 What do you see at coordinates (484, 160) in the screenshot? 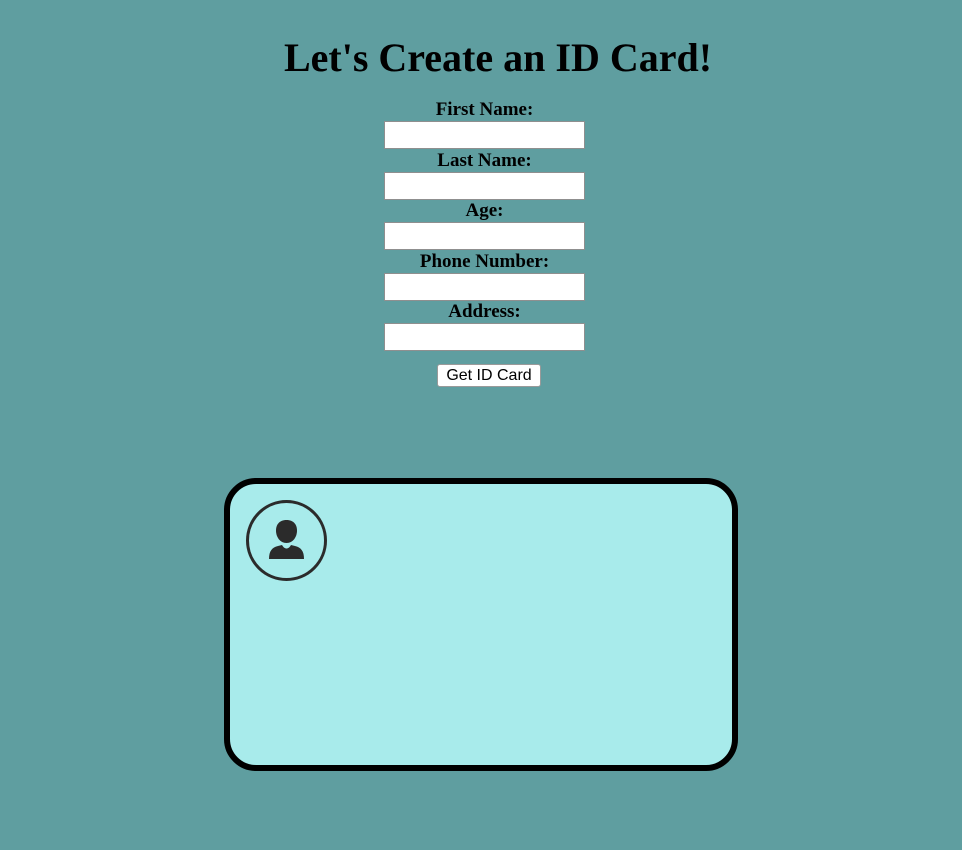
I see `last-name-label: Last Name:` at bounding box center [484, 160].